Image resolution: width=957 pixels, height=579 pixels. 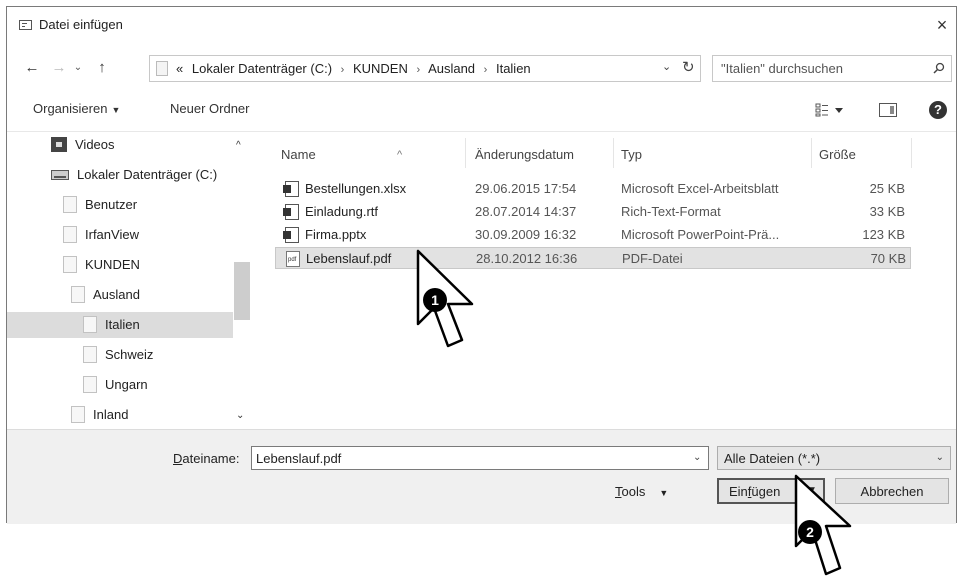 What do you see at coordinates (939, 68) in the screenshot?
I see `search-icon` at bounding box center [939, 68].